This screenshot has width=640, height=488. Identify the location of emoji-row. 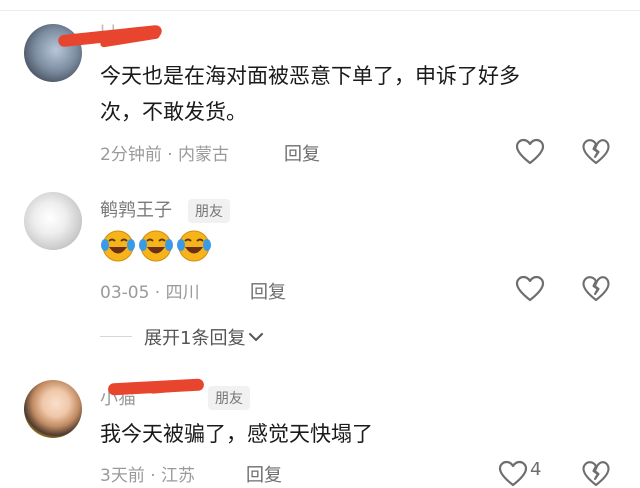
(156, 246).